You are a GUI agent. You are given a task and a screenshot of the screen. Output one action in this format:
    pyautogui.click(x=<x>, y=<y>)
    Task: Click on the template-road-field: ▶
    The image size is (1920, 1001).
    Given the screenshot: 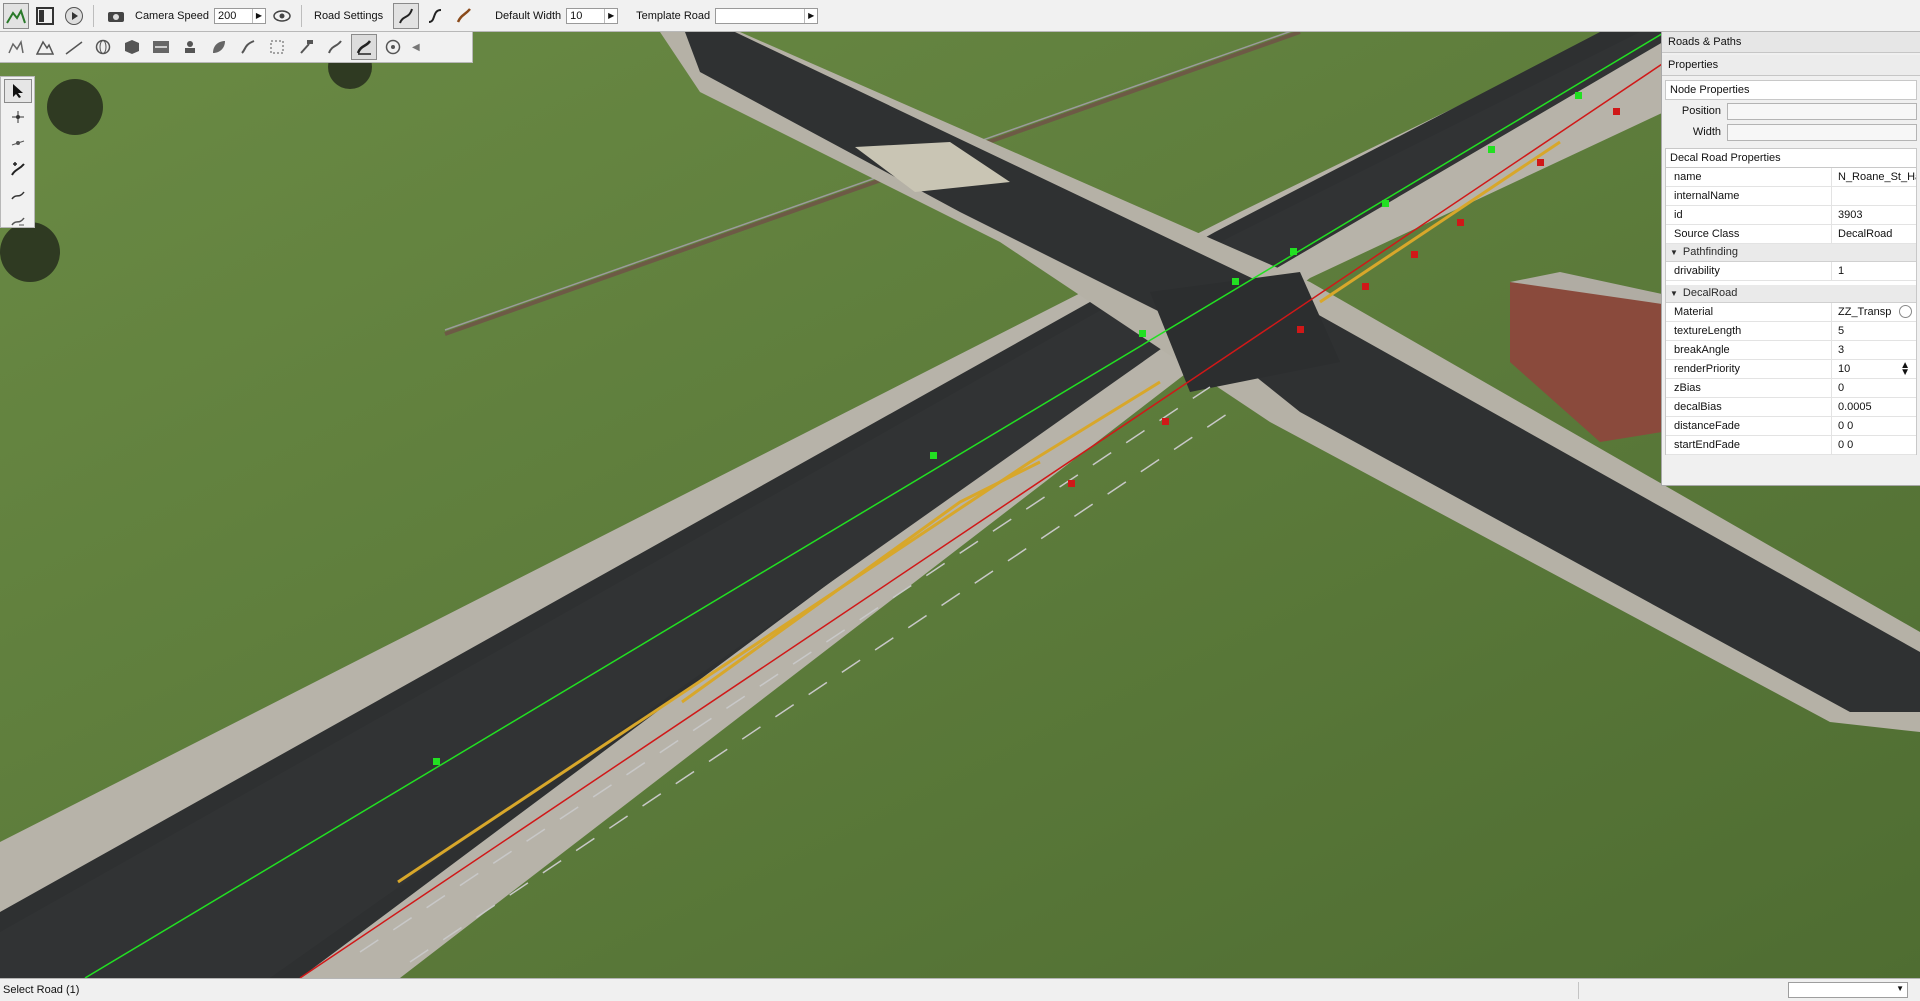 What is the action you would take?
    pyautogui.click(x=767, y=15)
    